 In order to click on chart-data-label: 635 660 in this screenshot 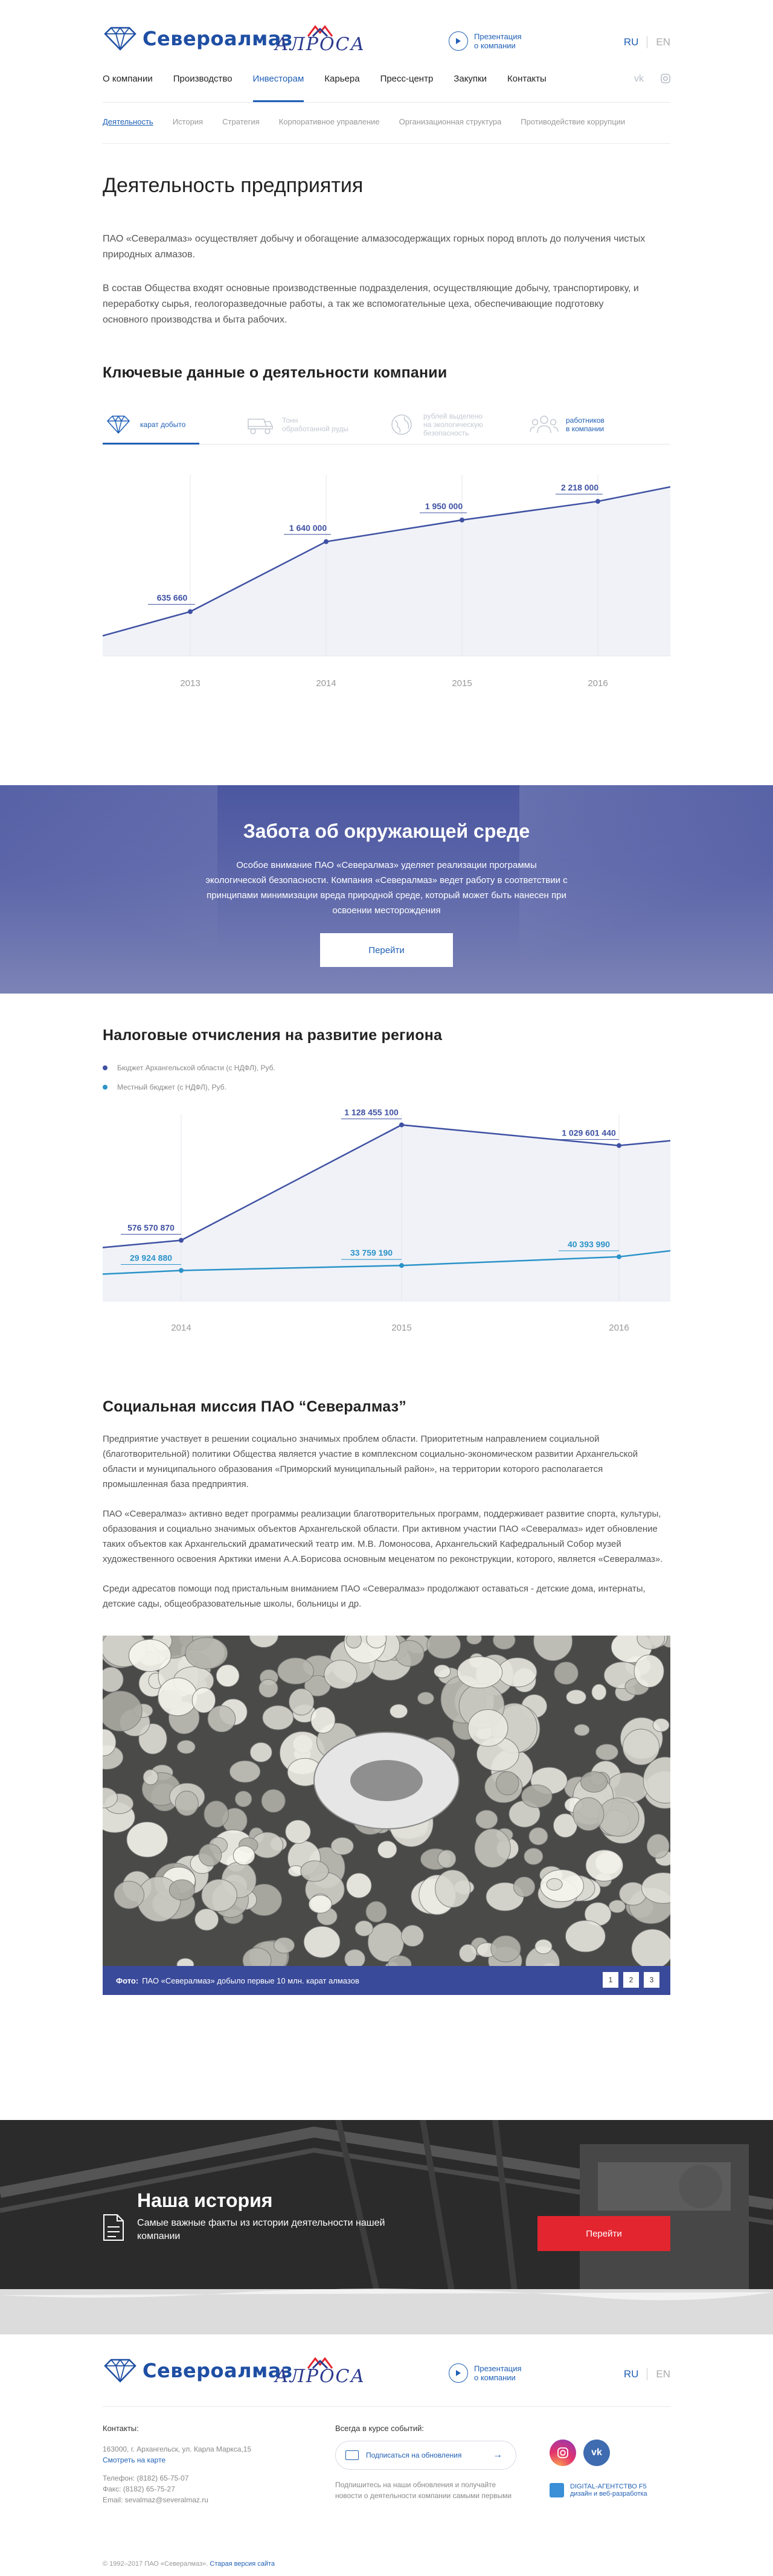, I will do `click(172, 598)`.